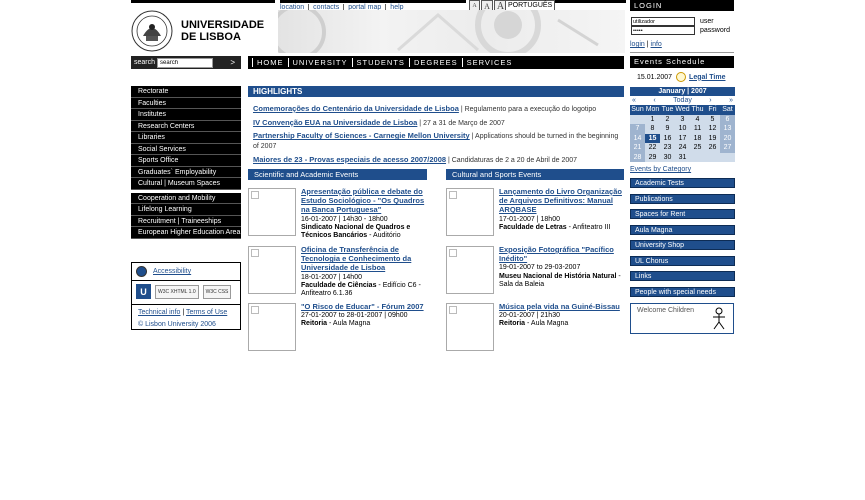 The height and width of the screenshot is (500, 865). What do you see at coordinates (652, 119) in the screenshot?
I see `calendar-day: 1` at bounding box center [652, 119].